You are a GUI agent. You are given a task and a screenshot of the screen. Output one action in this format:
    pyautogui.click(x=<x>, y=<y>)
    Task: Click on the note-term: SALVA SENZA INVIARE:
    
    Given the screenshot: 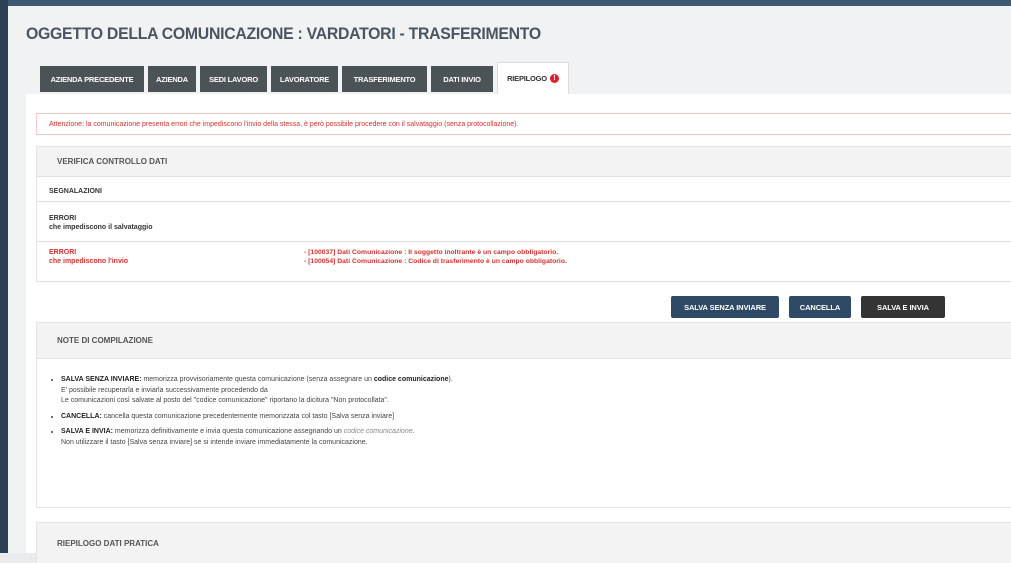 What is the action you would take?
    pyautogui.click(x=101, y=379)
    